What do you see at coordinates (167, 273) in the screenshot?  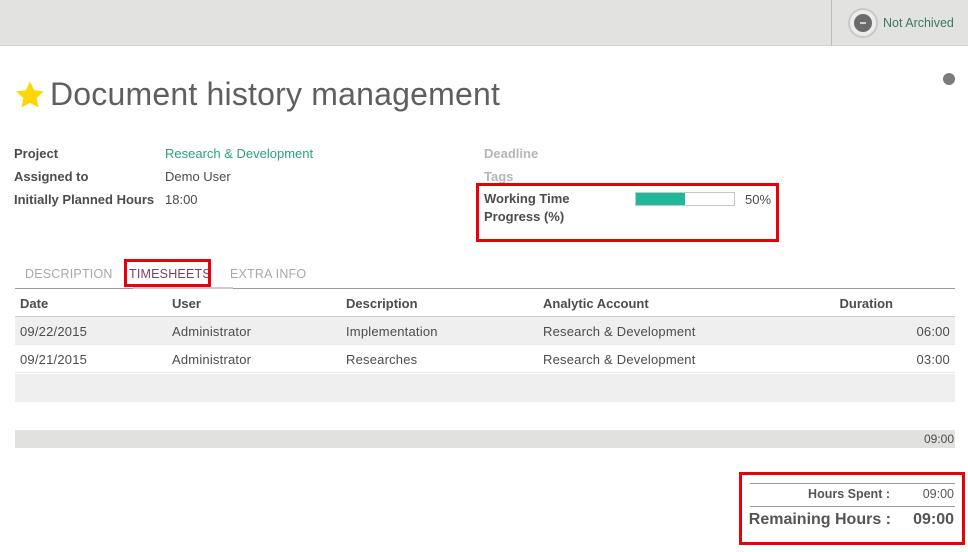 I see `tab-annotation-box` at bounding box center [167, 273].